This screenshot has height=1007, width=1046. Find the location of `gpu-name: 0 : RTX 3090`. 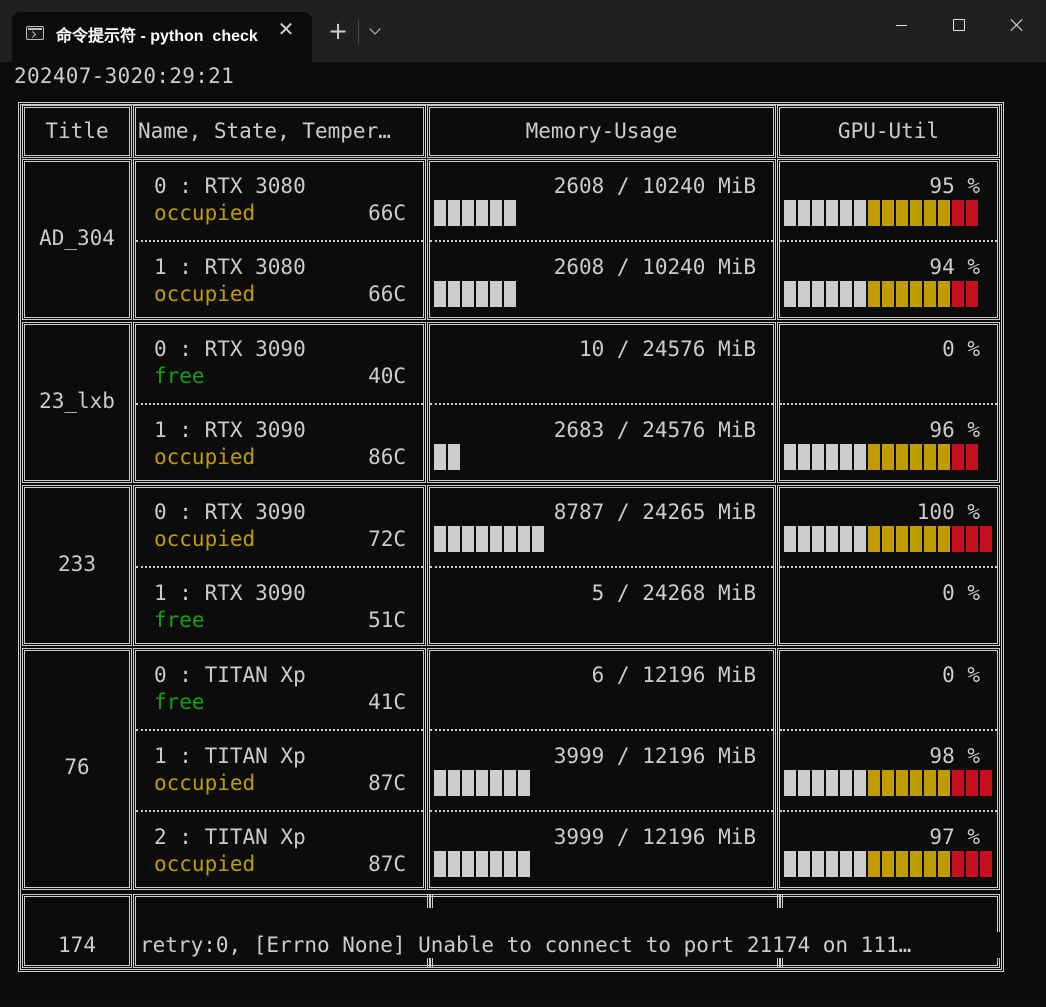

gpu-name: 0 : RTX 3090 is located at coordinates (230, 512).